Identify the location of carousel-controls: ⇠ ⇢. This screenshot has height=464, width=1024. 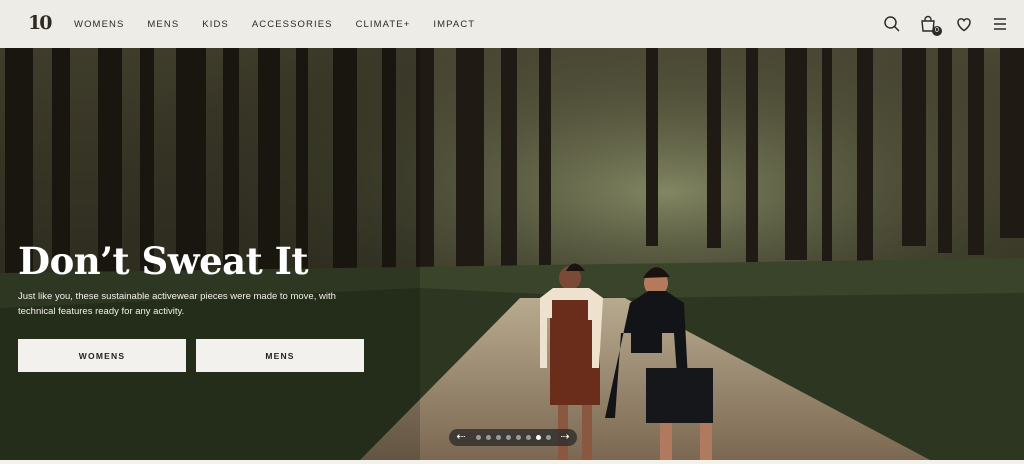
(513, 437).